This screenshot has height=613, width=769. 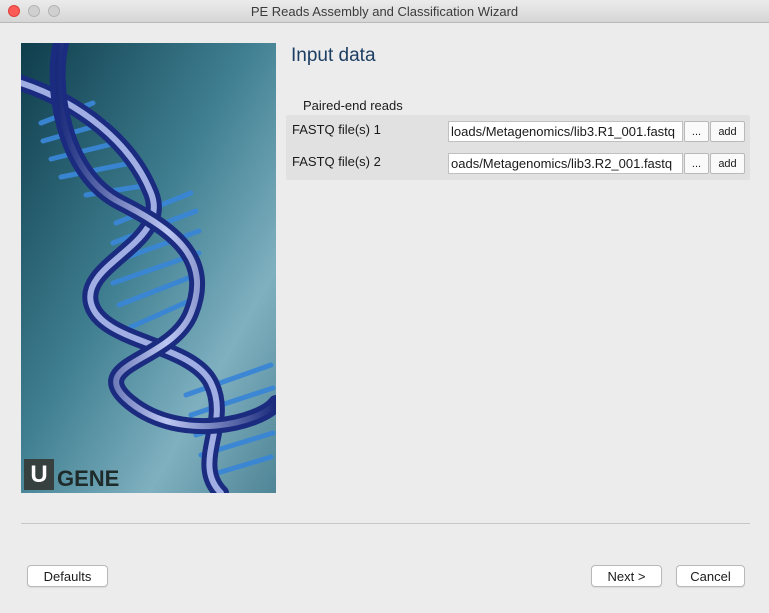 What do you see at coordinates (336, 129) in the screenshot?
I see `fastq-file-1-label: FASTQ file(s) 1` at bounding box center [336, 129].